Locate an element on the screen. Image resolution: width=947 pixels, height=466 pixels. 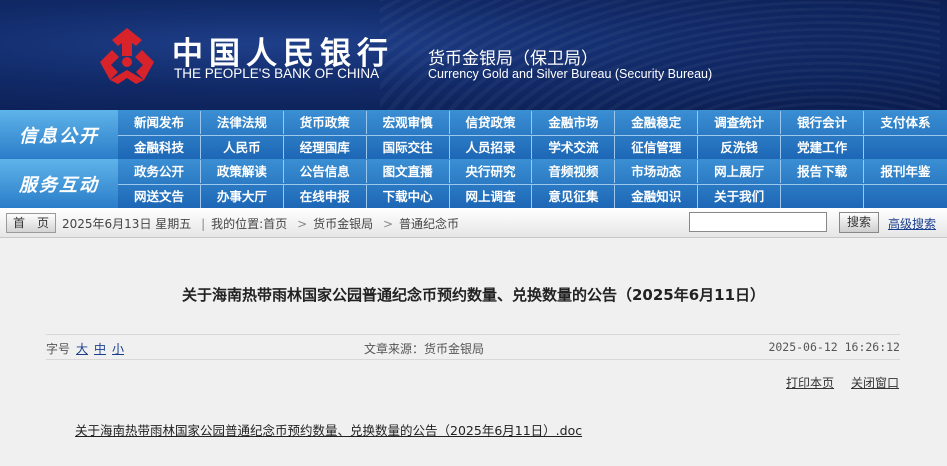
nav-item-rmb: 人民币 is located at coordinates (242, 147).